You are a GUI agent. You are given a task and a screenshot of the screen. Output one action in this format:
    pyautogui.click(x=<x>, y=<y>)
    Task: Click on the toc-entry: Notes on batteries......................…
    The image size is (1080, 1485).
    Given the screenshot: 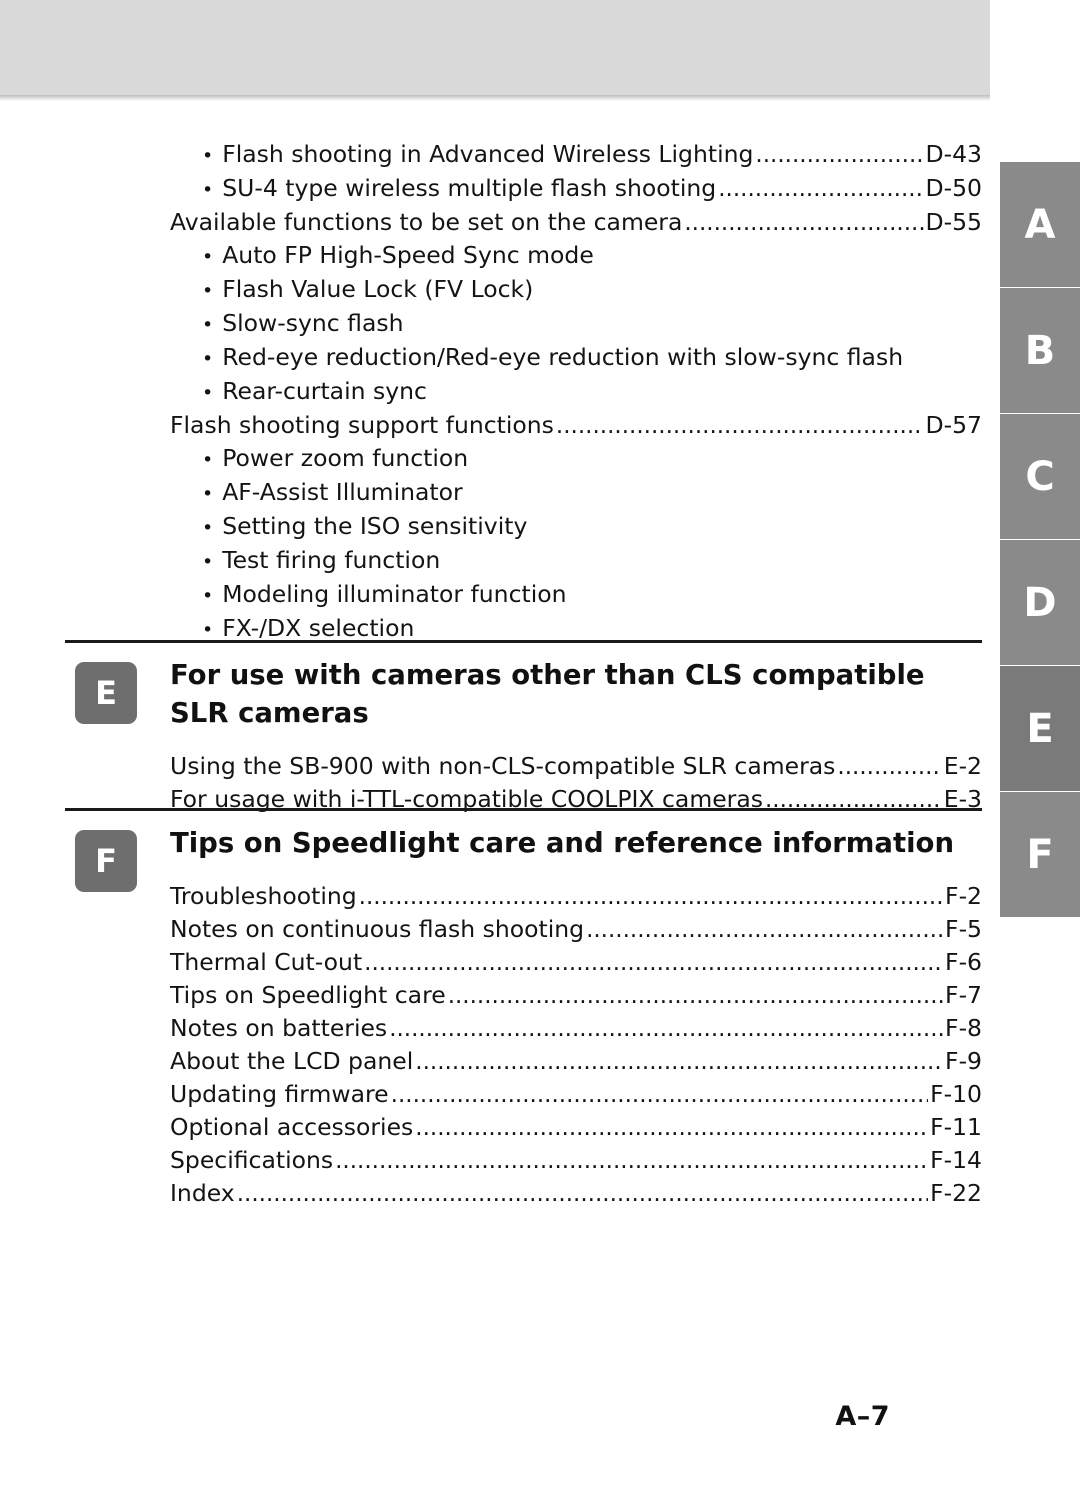 What is the action you would take?
    pyautogui.click(x=576, y=1028)
    